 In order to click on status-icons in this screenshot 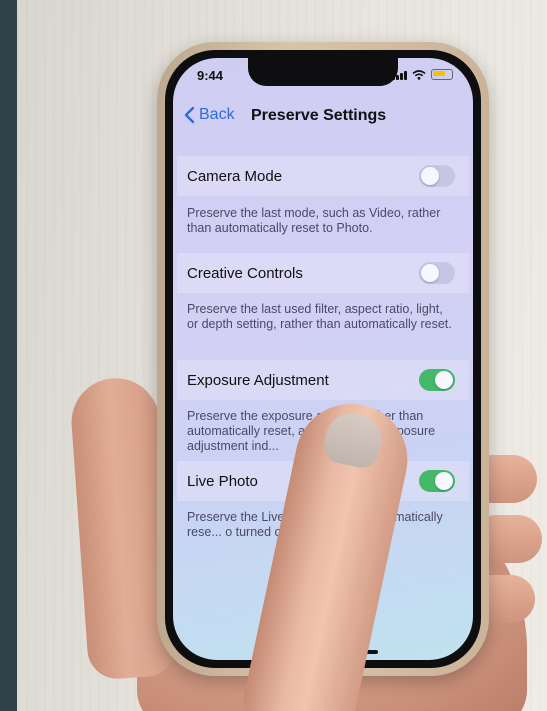, I will do `click(422, 74)`.